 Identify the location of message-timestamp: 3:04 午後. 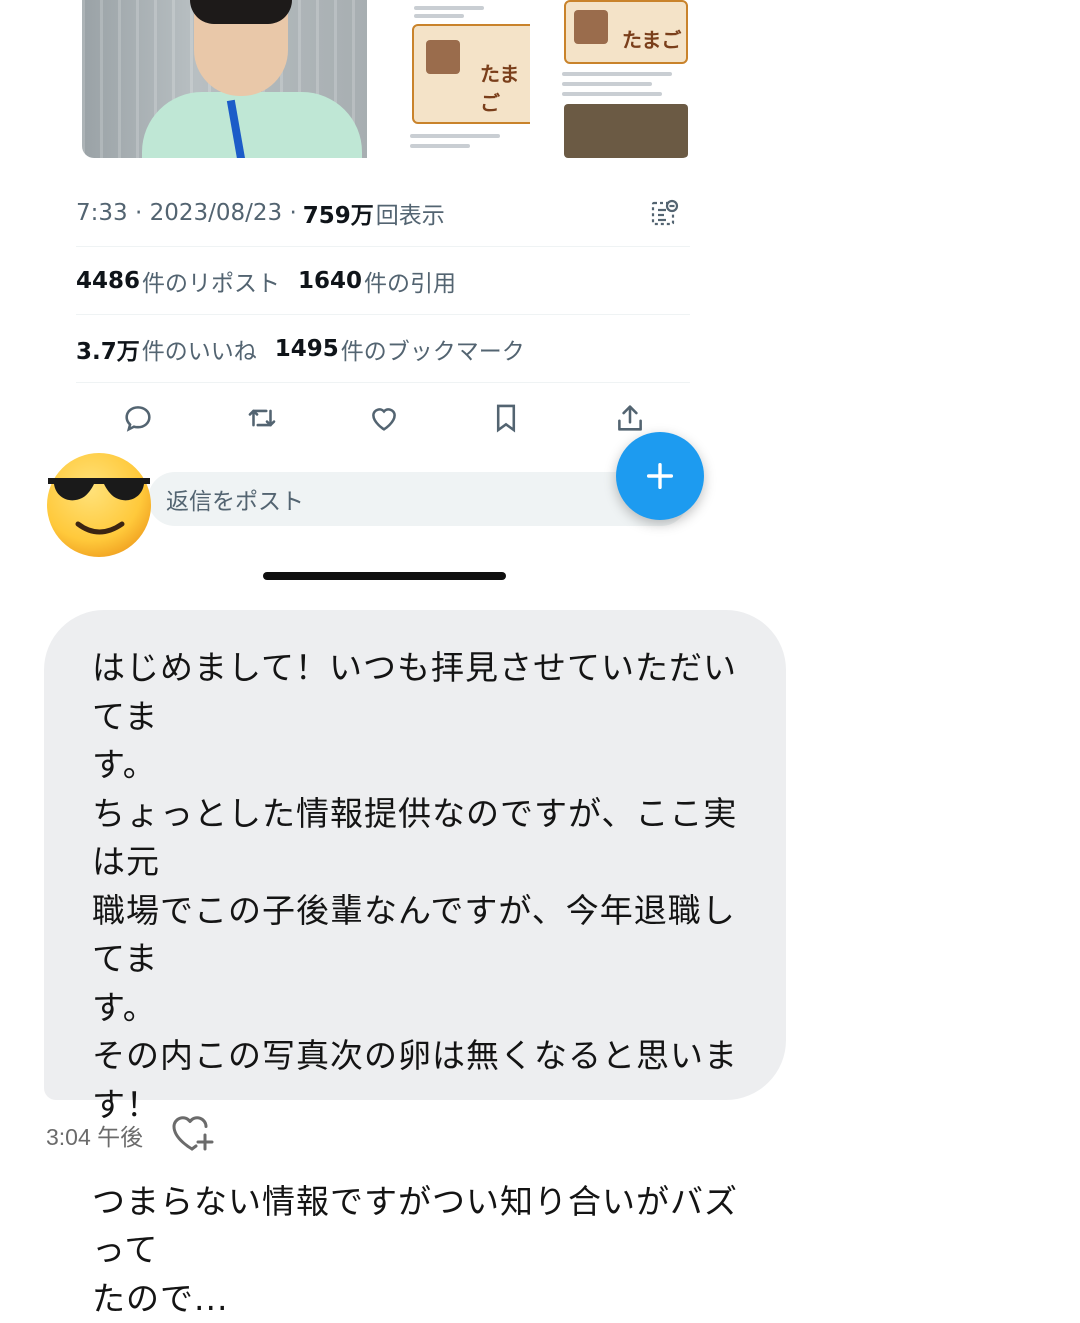
(95, 1137).